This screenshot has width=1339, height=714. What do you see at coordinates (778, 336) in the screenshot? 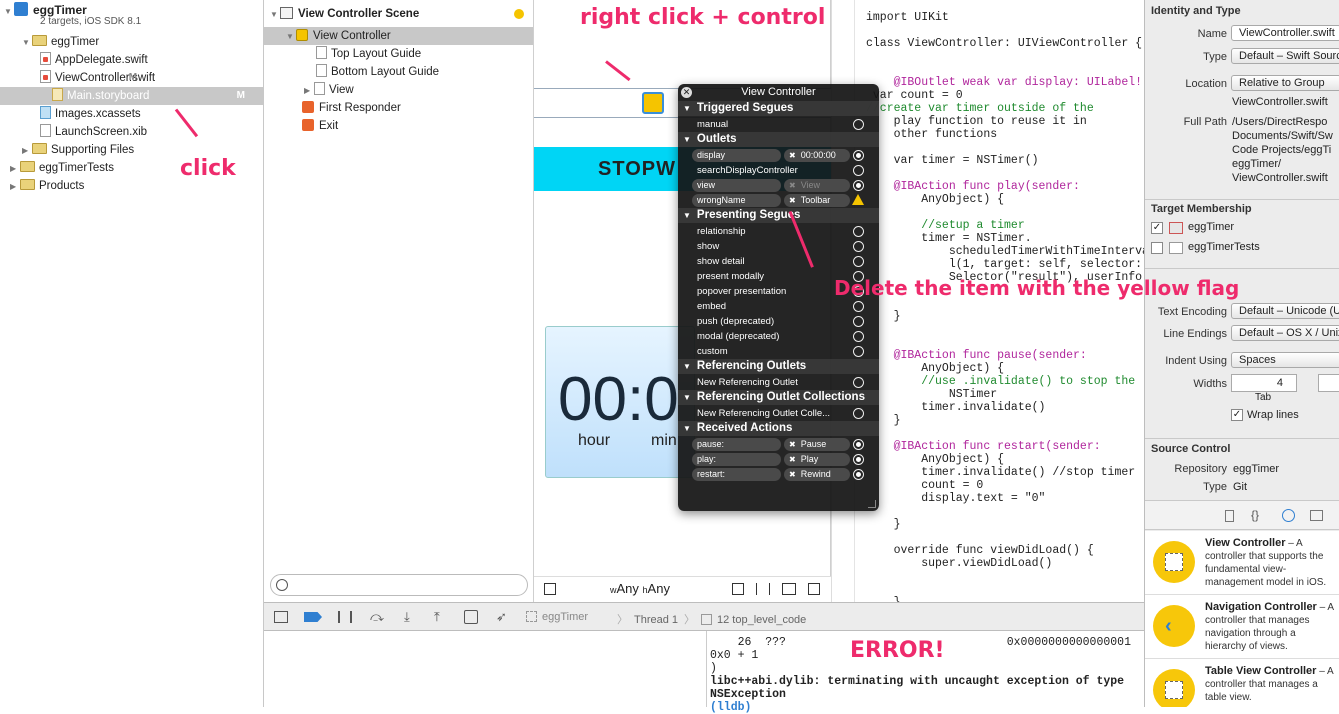
I see `hud-connection-row: modal (deprecated)` at bounding box center [778, 336].